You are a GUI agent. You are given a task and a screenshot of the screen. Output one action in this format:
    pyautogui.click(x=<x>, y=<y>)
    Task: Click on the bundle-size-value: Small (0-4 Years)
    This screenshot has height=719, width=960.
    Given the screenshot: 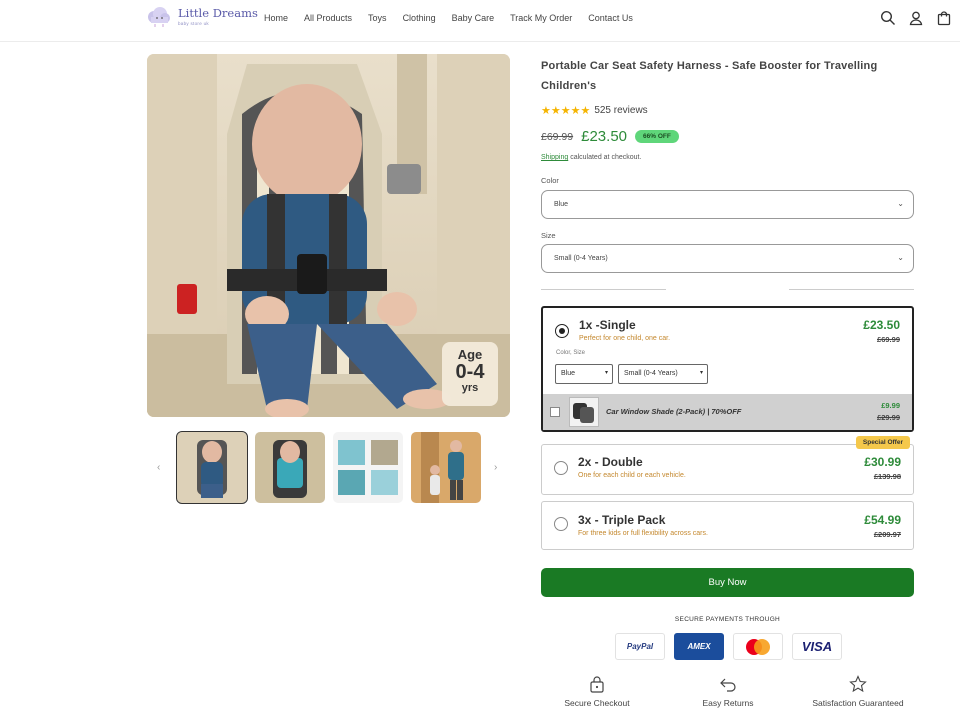 What is the action you would take?
    pyautogui.click(x=651, y=373)
    